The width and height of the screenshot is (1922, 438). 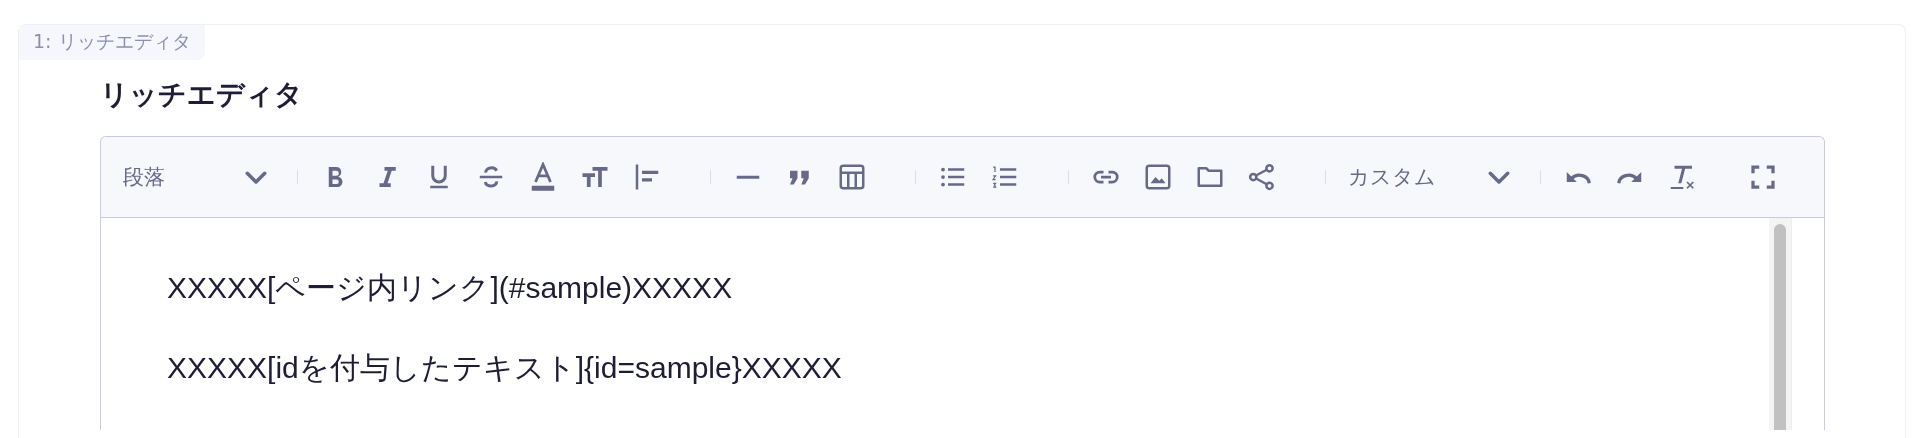 What do you see at coordinates (1431, 177) in the screenshot?
I see `custom-select: カスタム` at bounding box center [1431, 177].